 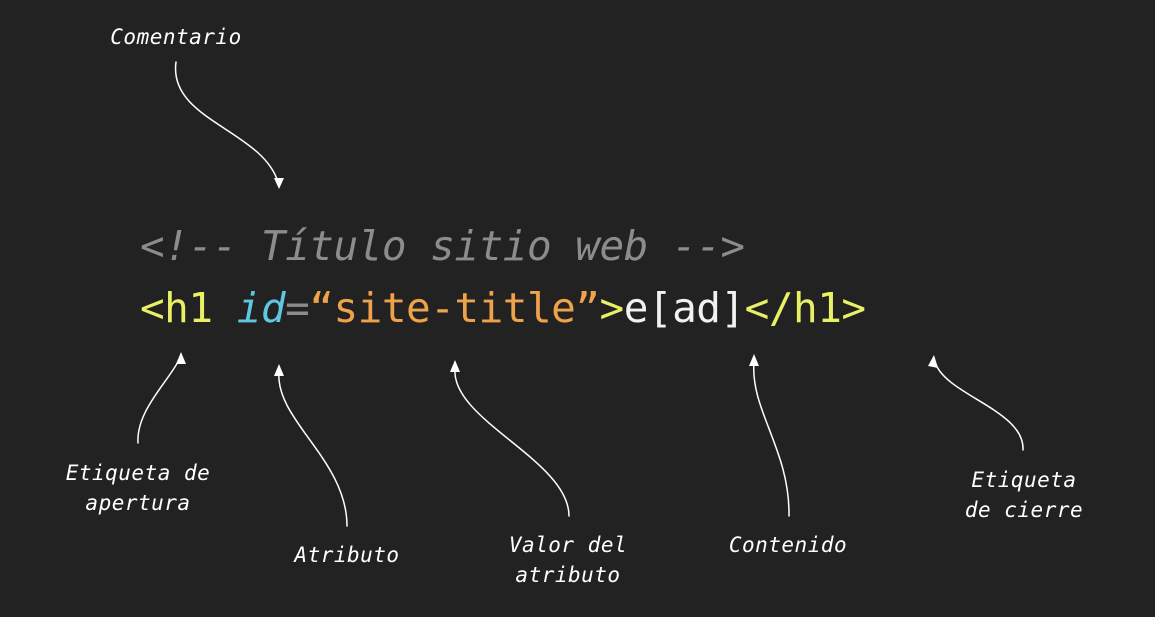 What do you see at coordinates (313, 449) in the screenshot?
I see `arrow-attribute` at bounding box center [313, 449].